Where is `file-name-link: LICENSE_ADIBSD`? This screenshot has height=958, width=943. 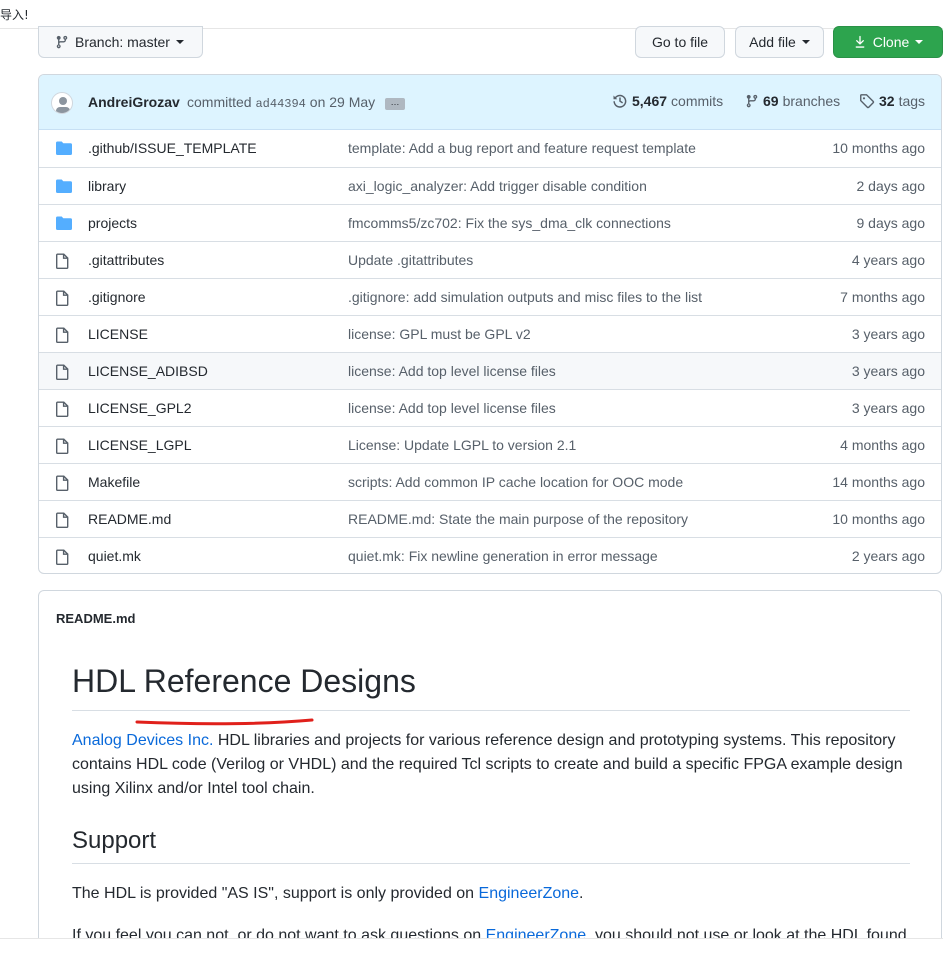 file-name-link: LICENSE_ADIBSD is located at coordinates (148, 371).